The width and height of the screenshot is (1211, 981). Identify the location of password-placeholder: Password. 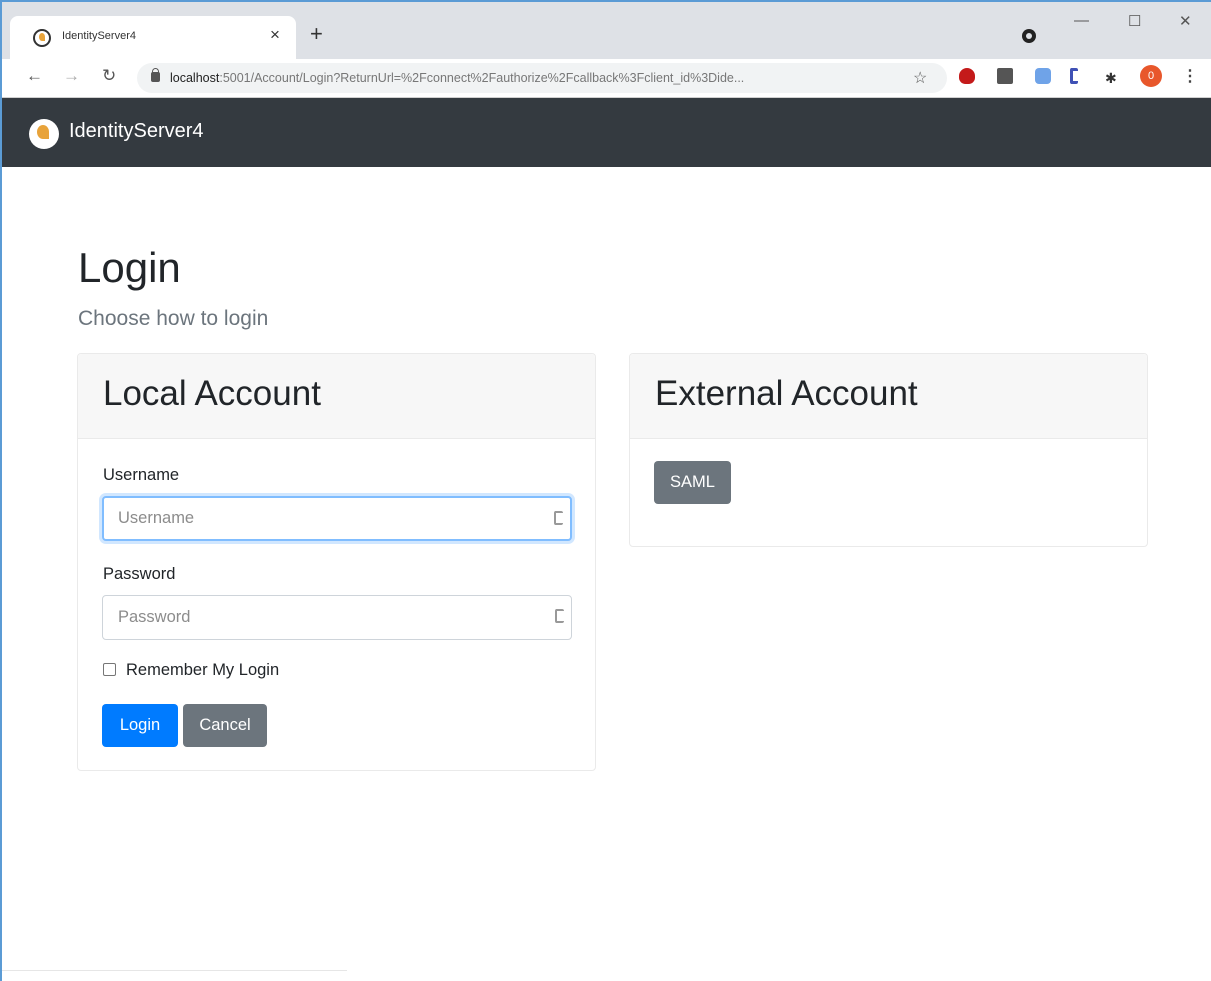
(154, 617).